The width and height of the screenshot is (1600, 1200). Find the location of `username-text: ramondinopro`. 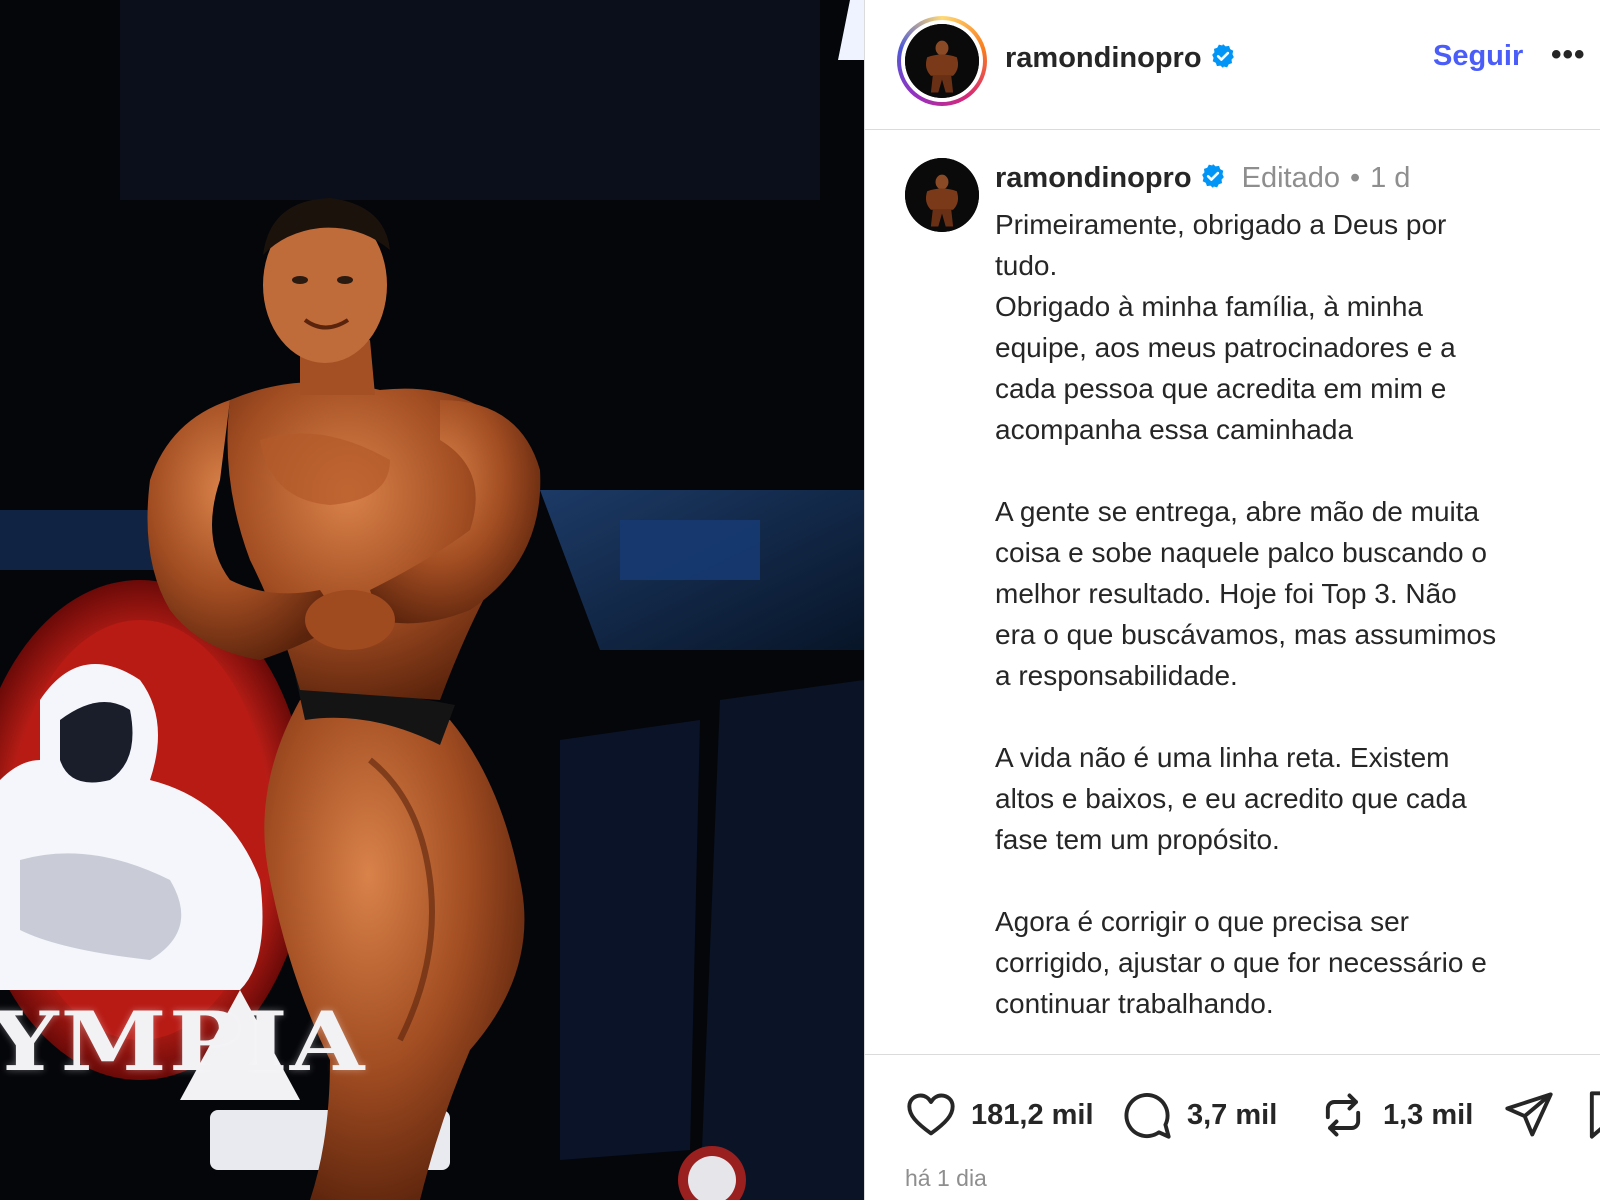

username-text: ramondinopro is located at coordinates (1103, 58).